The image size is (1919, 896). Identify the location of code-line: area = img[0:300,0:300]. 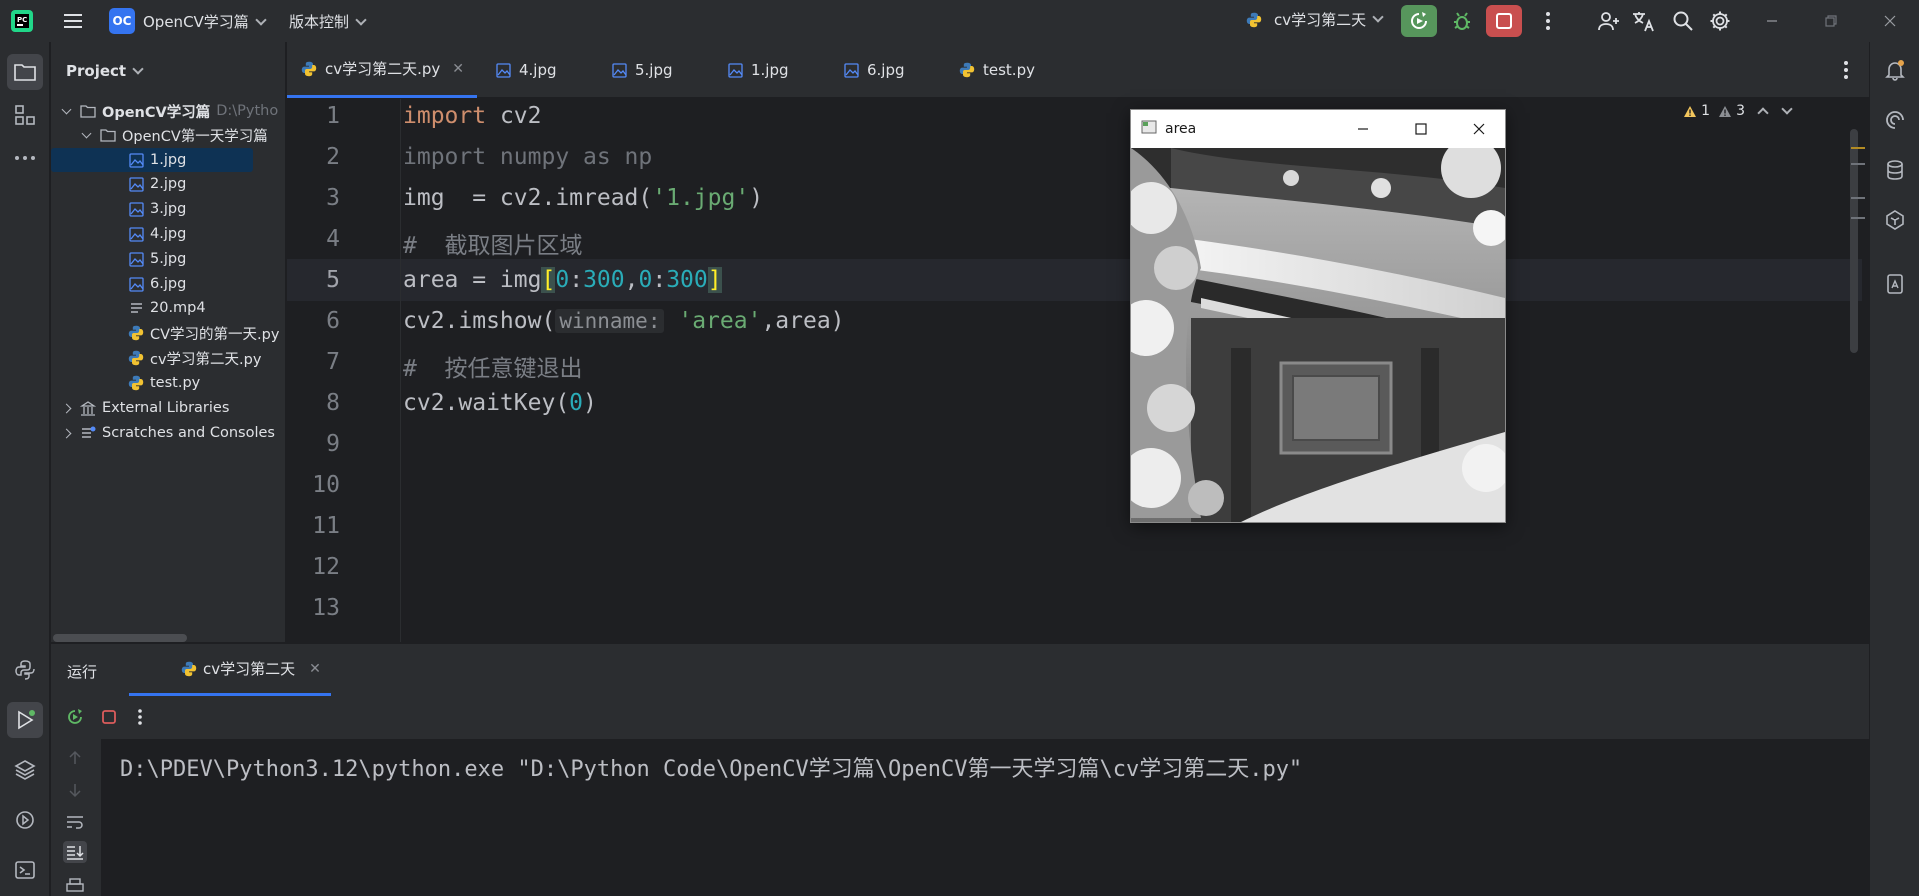
(562, 280).